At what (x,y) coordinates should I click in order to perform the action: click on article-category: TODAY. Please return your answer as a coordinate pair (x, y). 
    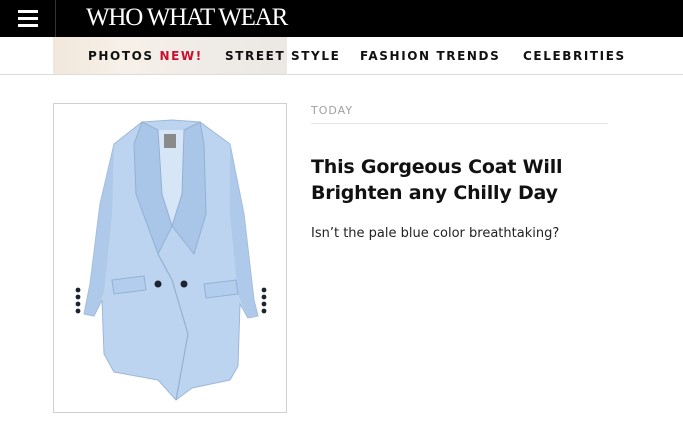
    Looking at the image, I should click on (459, 114).